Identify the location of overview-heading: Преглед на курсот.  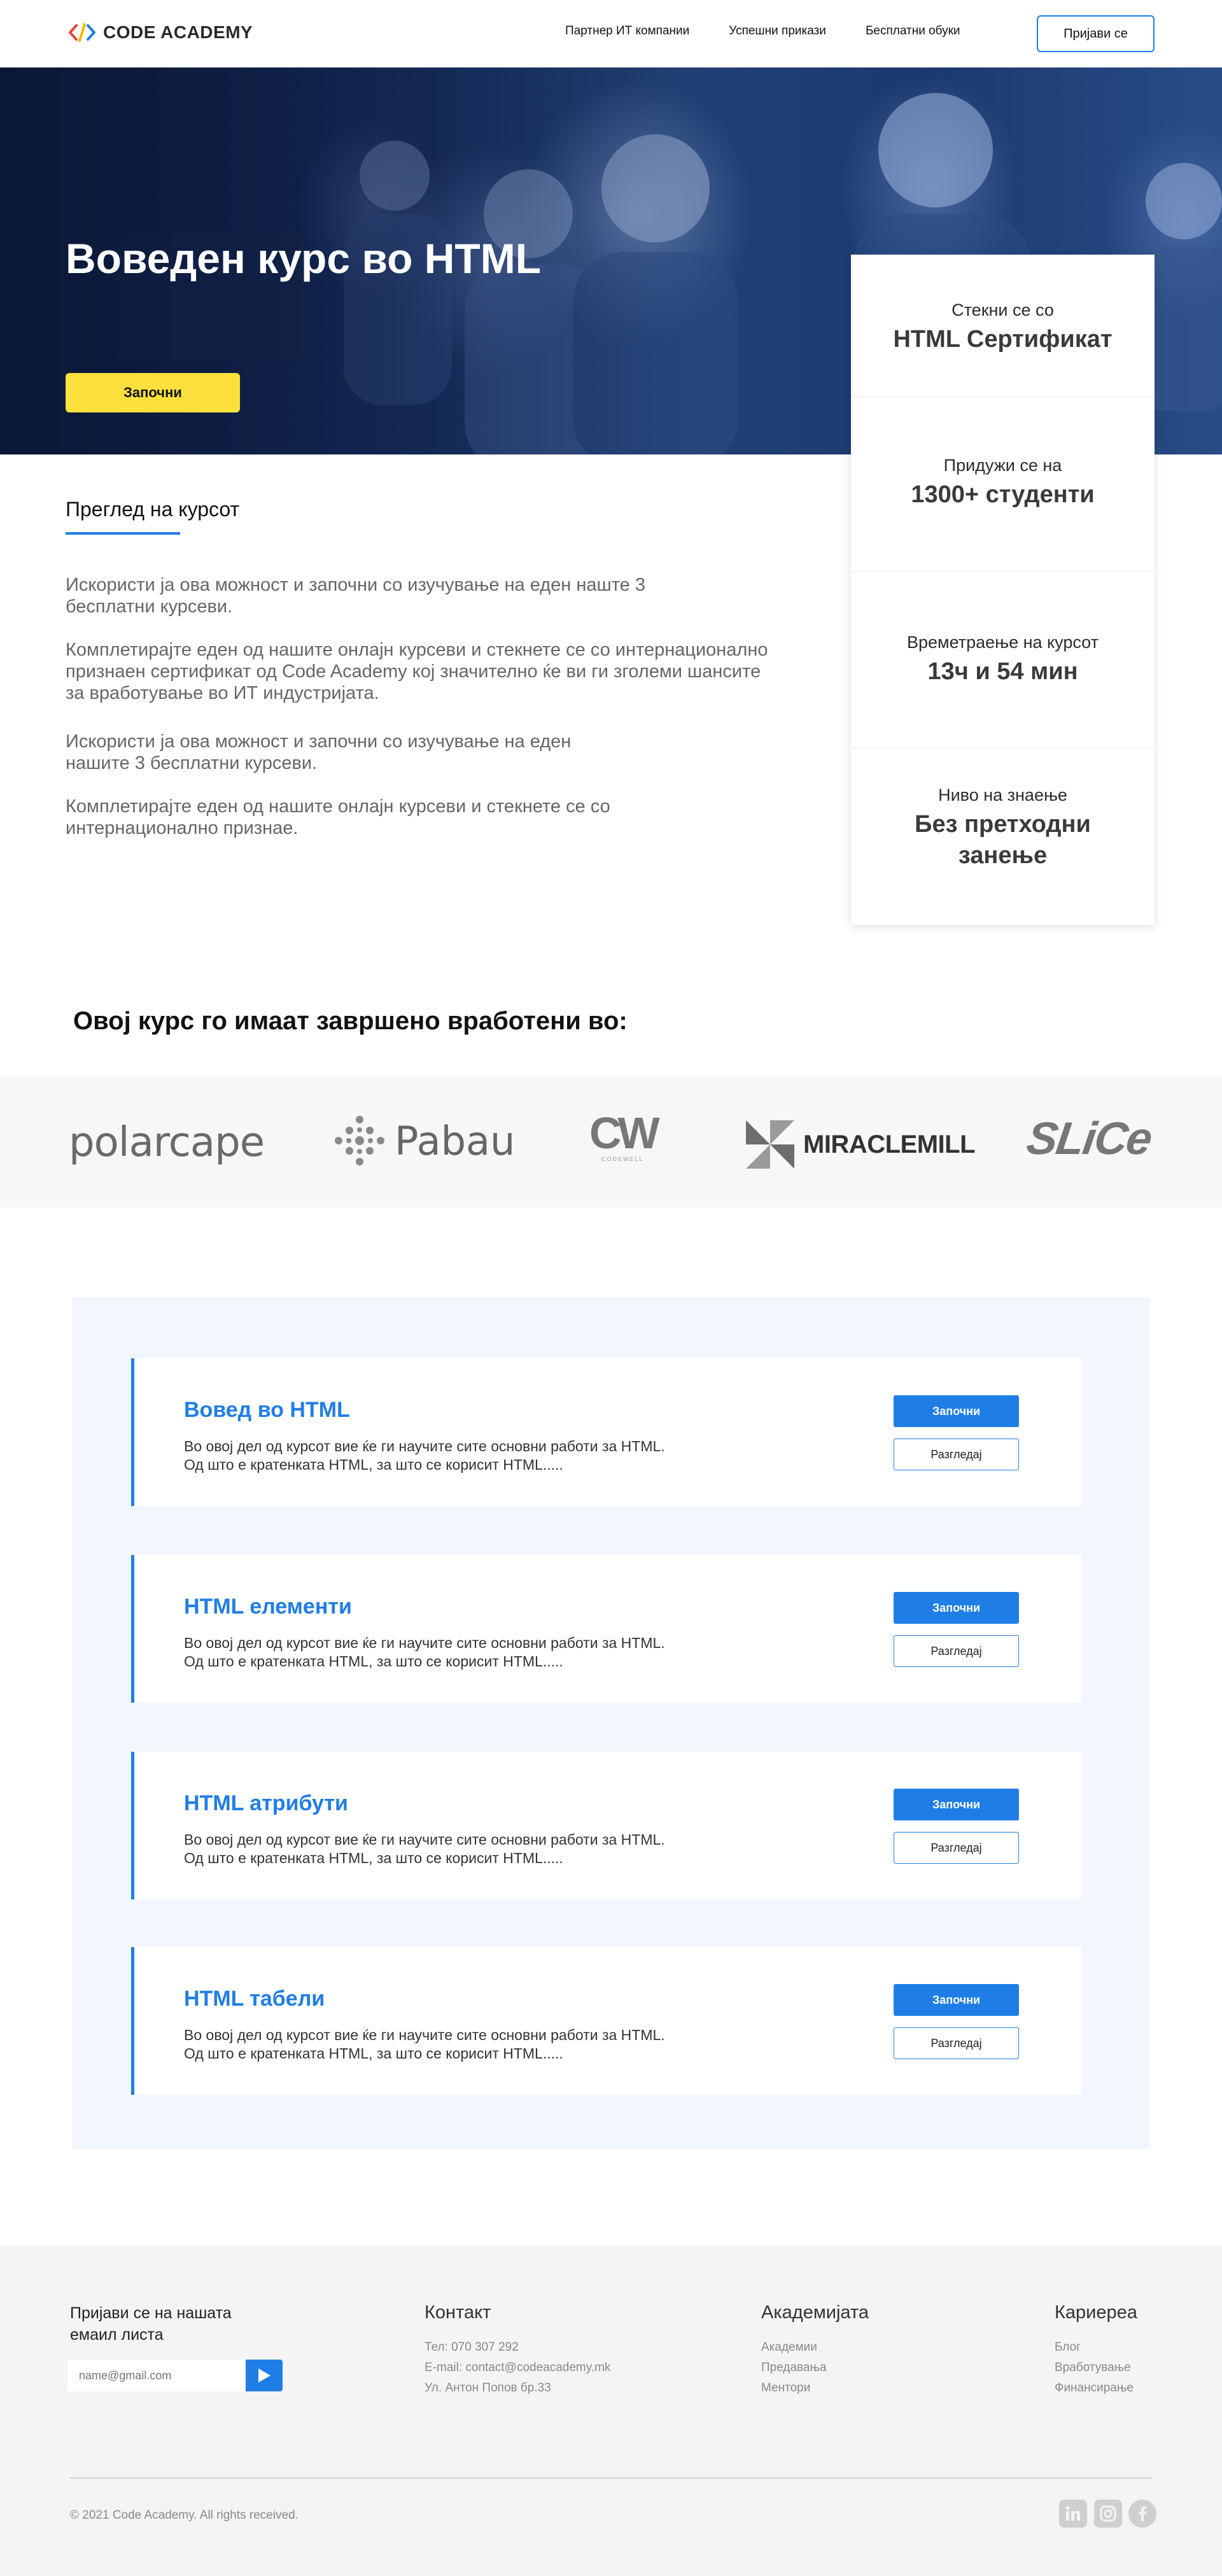
(153, 510).